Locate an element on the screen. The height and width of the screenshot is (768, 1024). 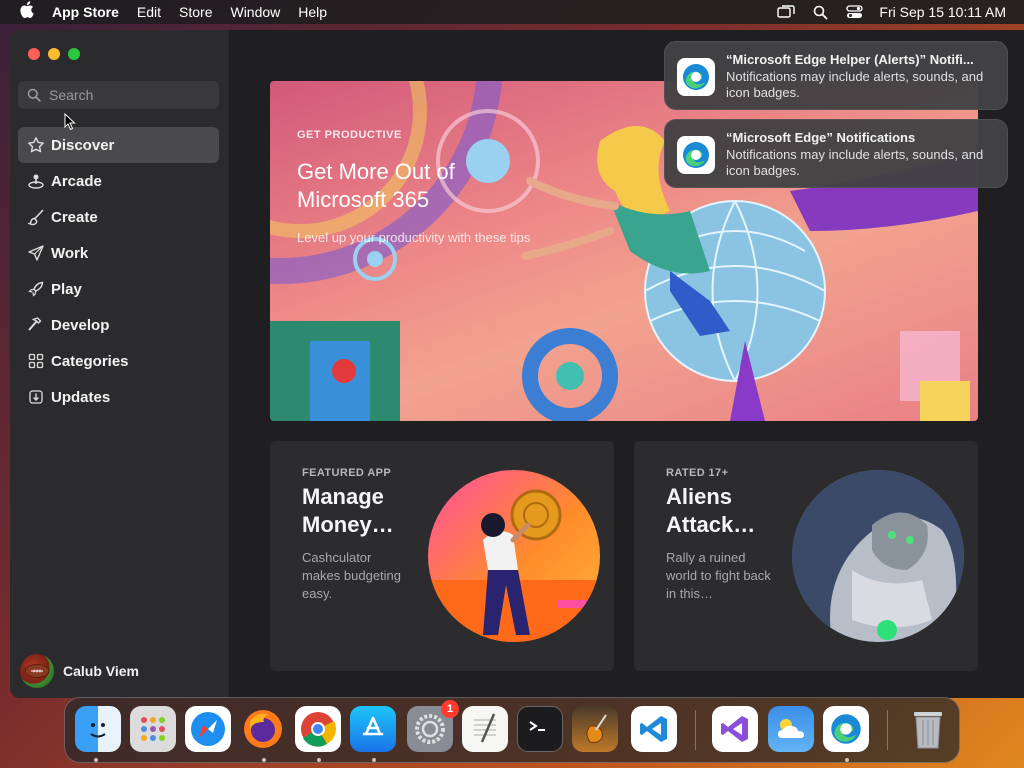
paperplane-icon is located at coordinates (36, 253).